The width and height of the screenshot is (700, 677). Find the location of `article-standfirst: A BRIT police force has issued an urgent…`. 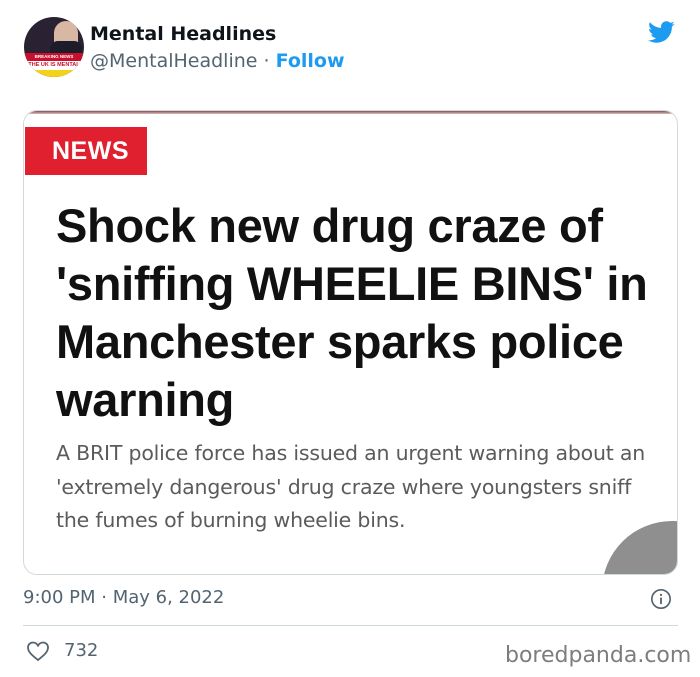

article-standfirst: A BRIT police force has issued an urgent… is located at coordinates (351, 486).